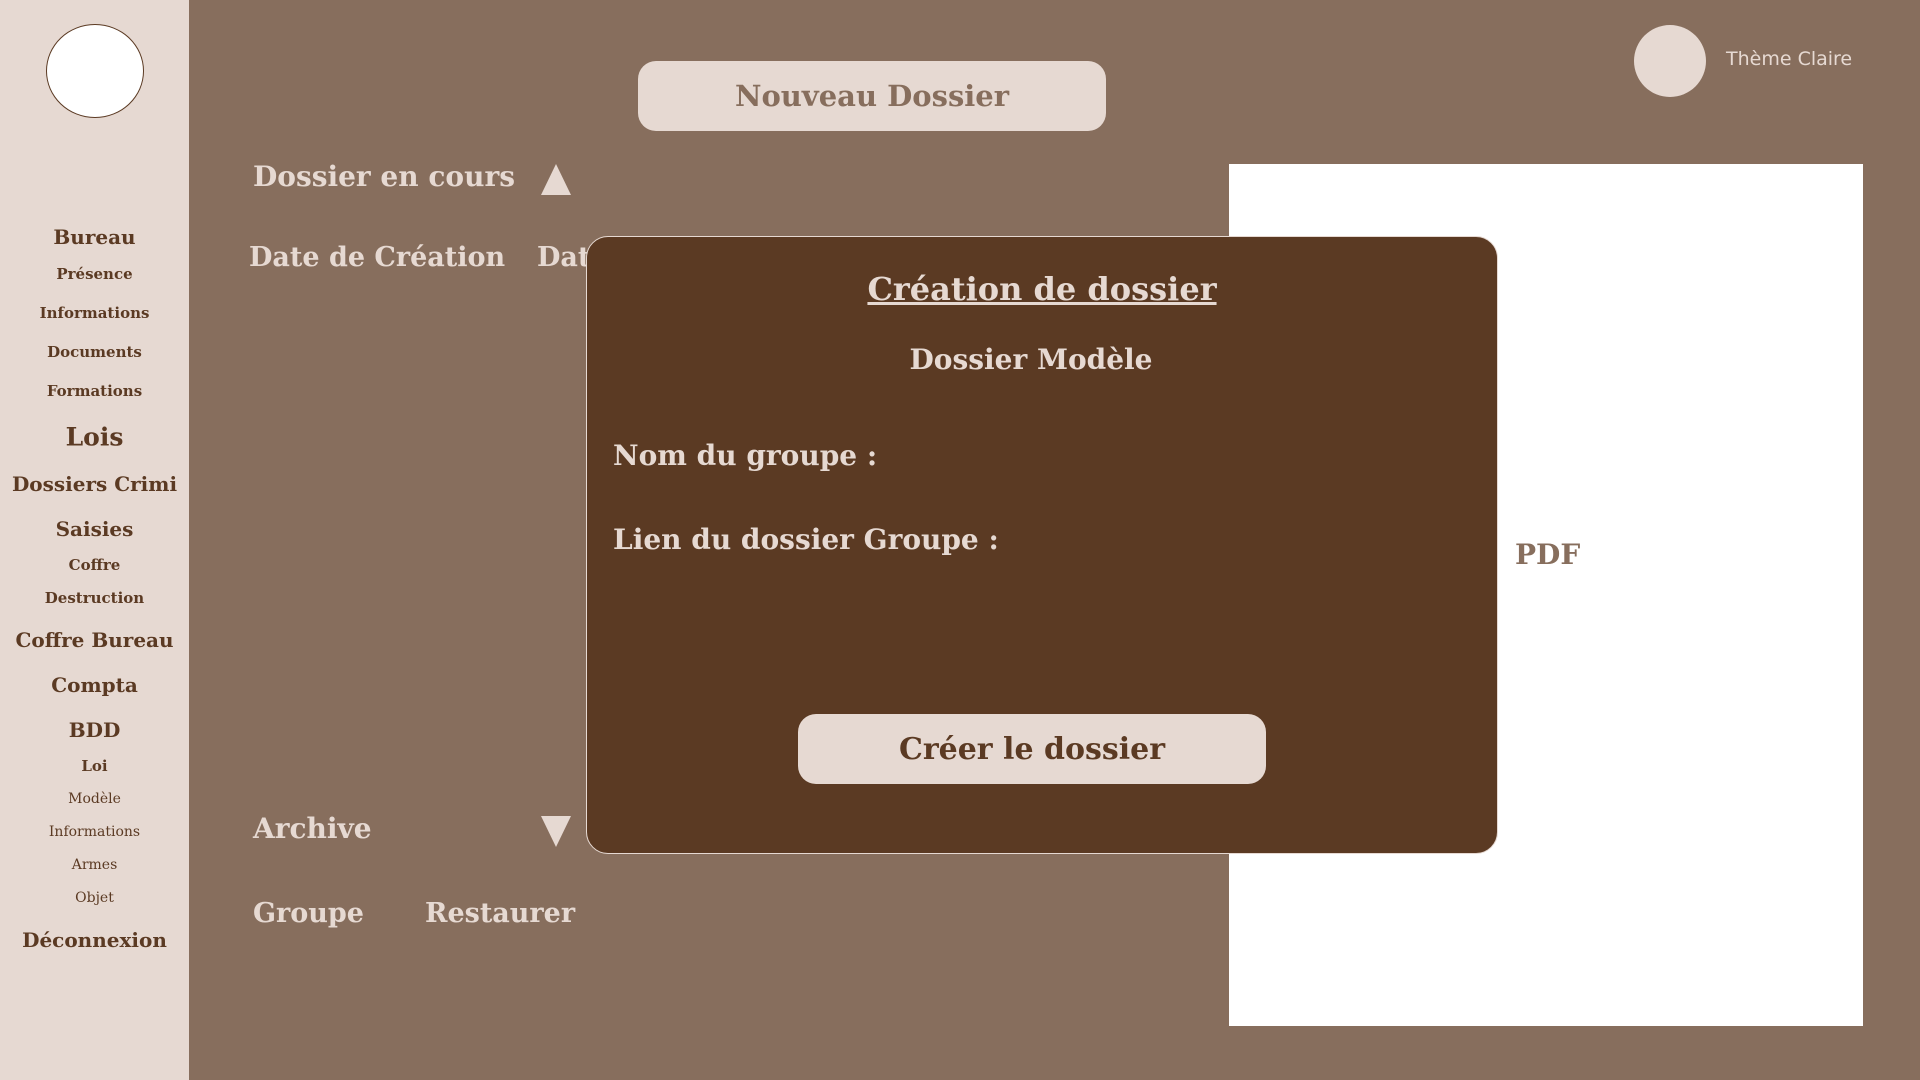 This screenshot has height=1080, width=1920. I want to click on theme-label: Thème Claire, so click(1789, 59).